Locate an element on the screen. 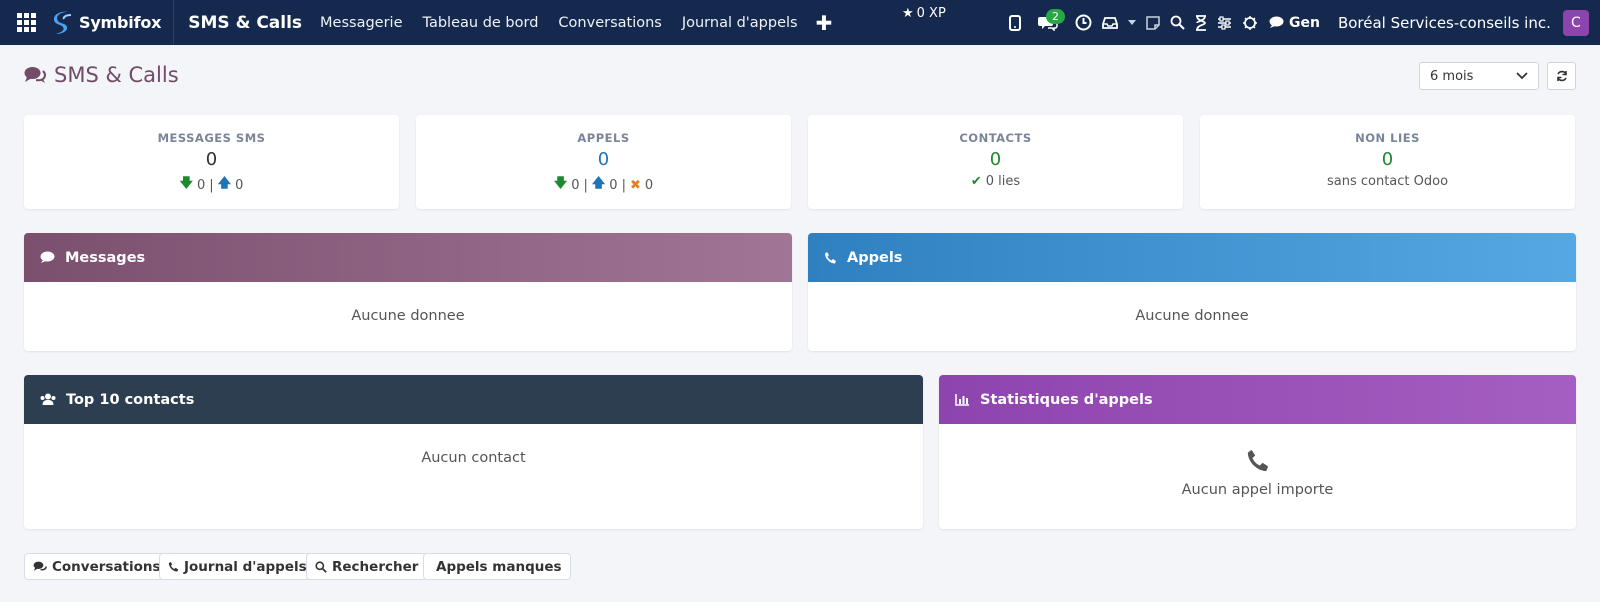 This screenshot has height=602, width=1600. menu-tableau-de-bord: Tableau de bord is located at coordinates (481, 23).